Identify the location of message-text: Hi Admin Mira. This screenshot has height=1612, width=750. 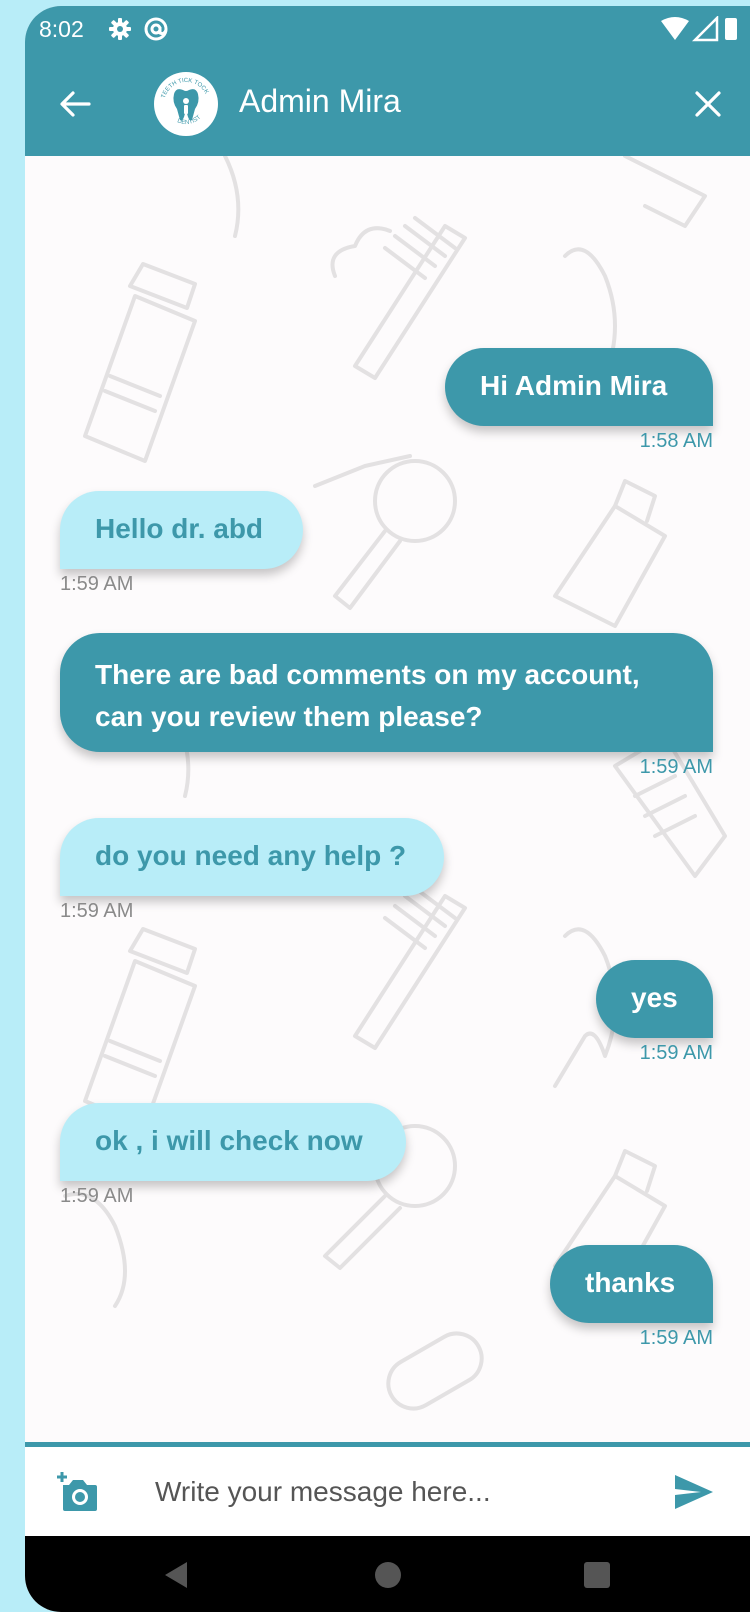
(574, 385).